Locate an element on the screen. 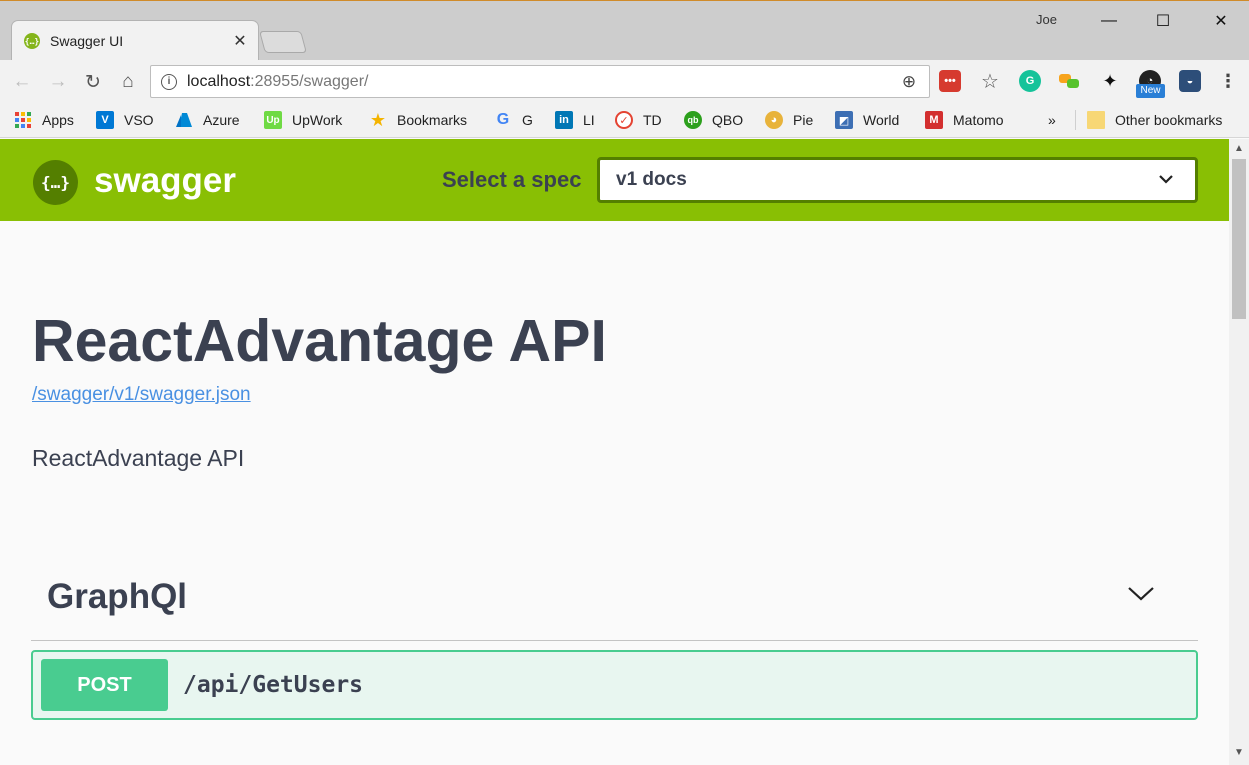 This screenshot has height=765, width=1249. spec-json-link: /swagger/v1/swagger.json is located at coordinates (141, 395).